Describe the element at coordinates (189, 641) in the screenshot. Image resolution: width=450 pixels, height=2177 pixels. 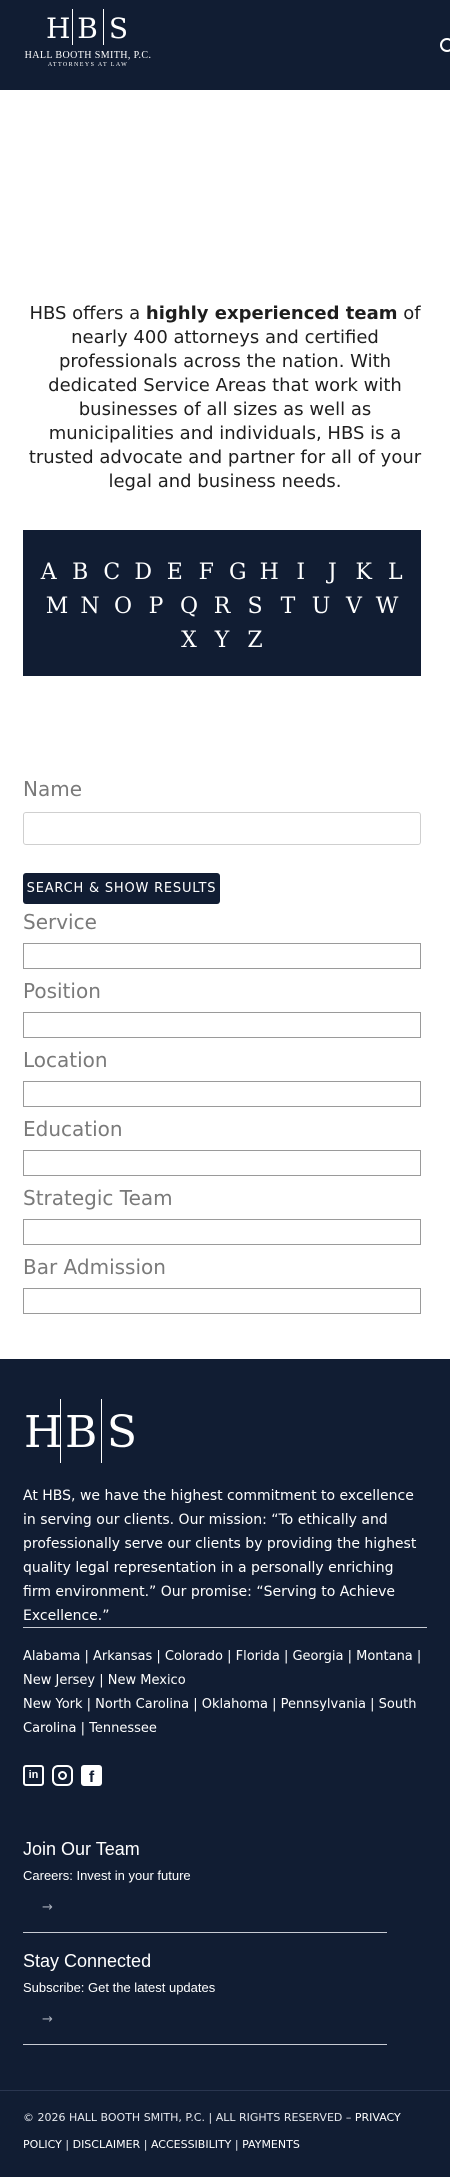
I see `letter-link-x: X` at that location.